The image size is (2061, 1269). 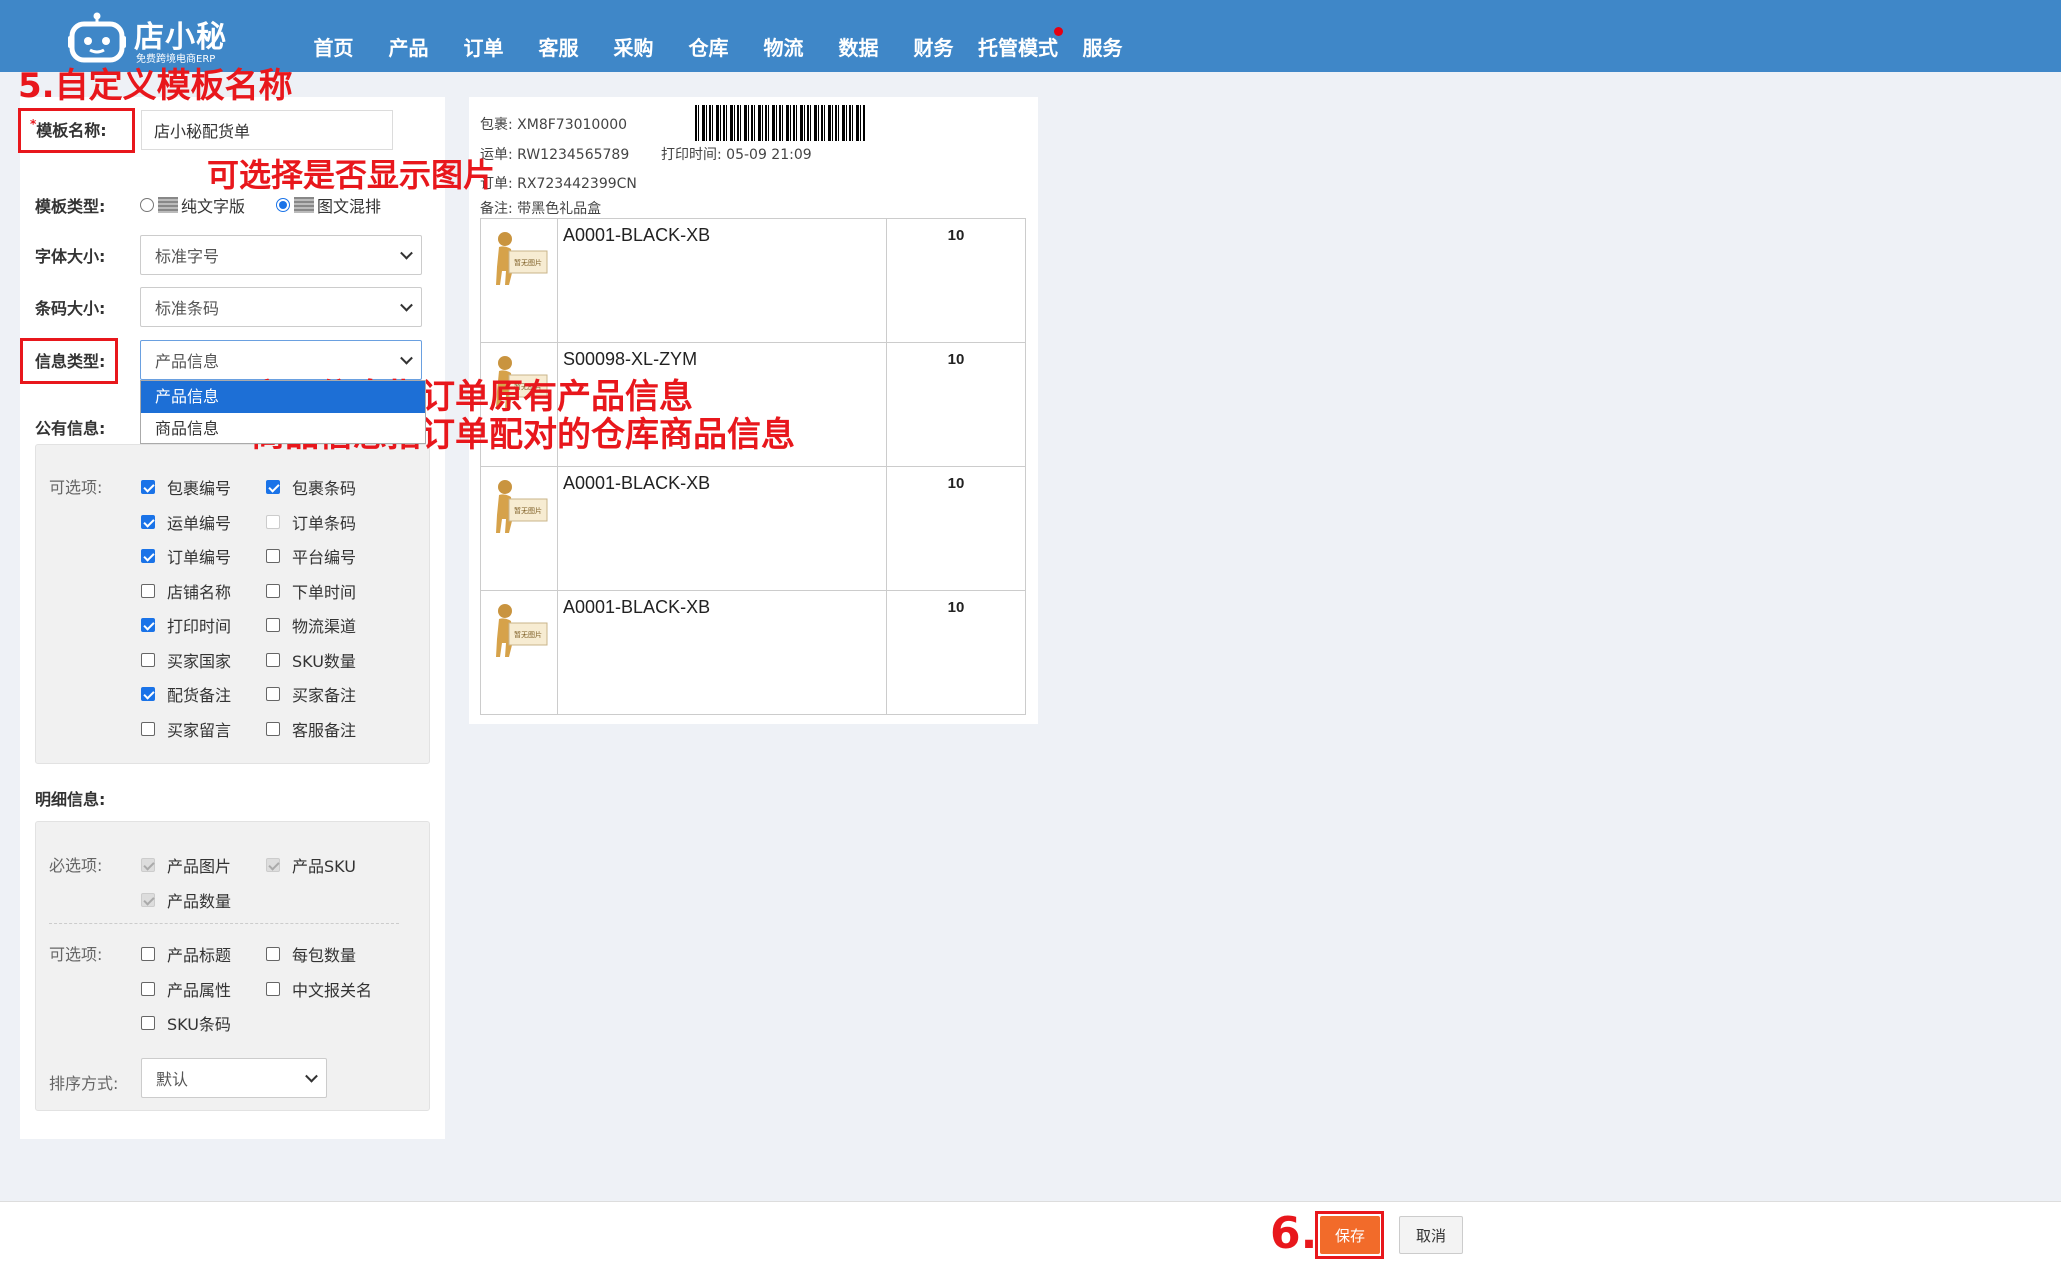 What do you see at coordinates (69, 361) in the screenshot?
I see `info-type-highlight` at bounding box center [69, 361].